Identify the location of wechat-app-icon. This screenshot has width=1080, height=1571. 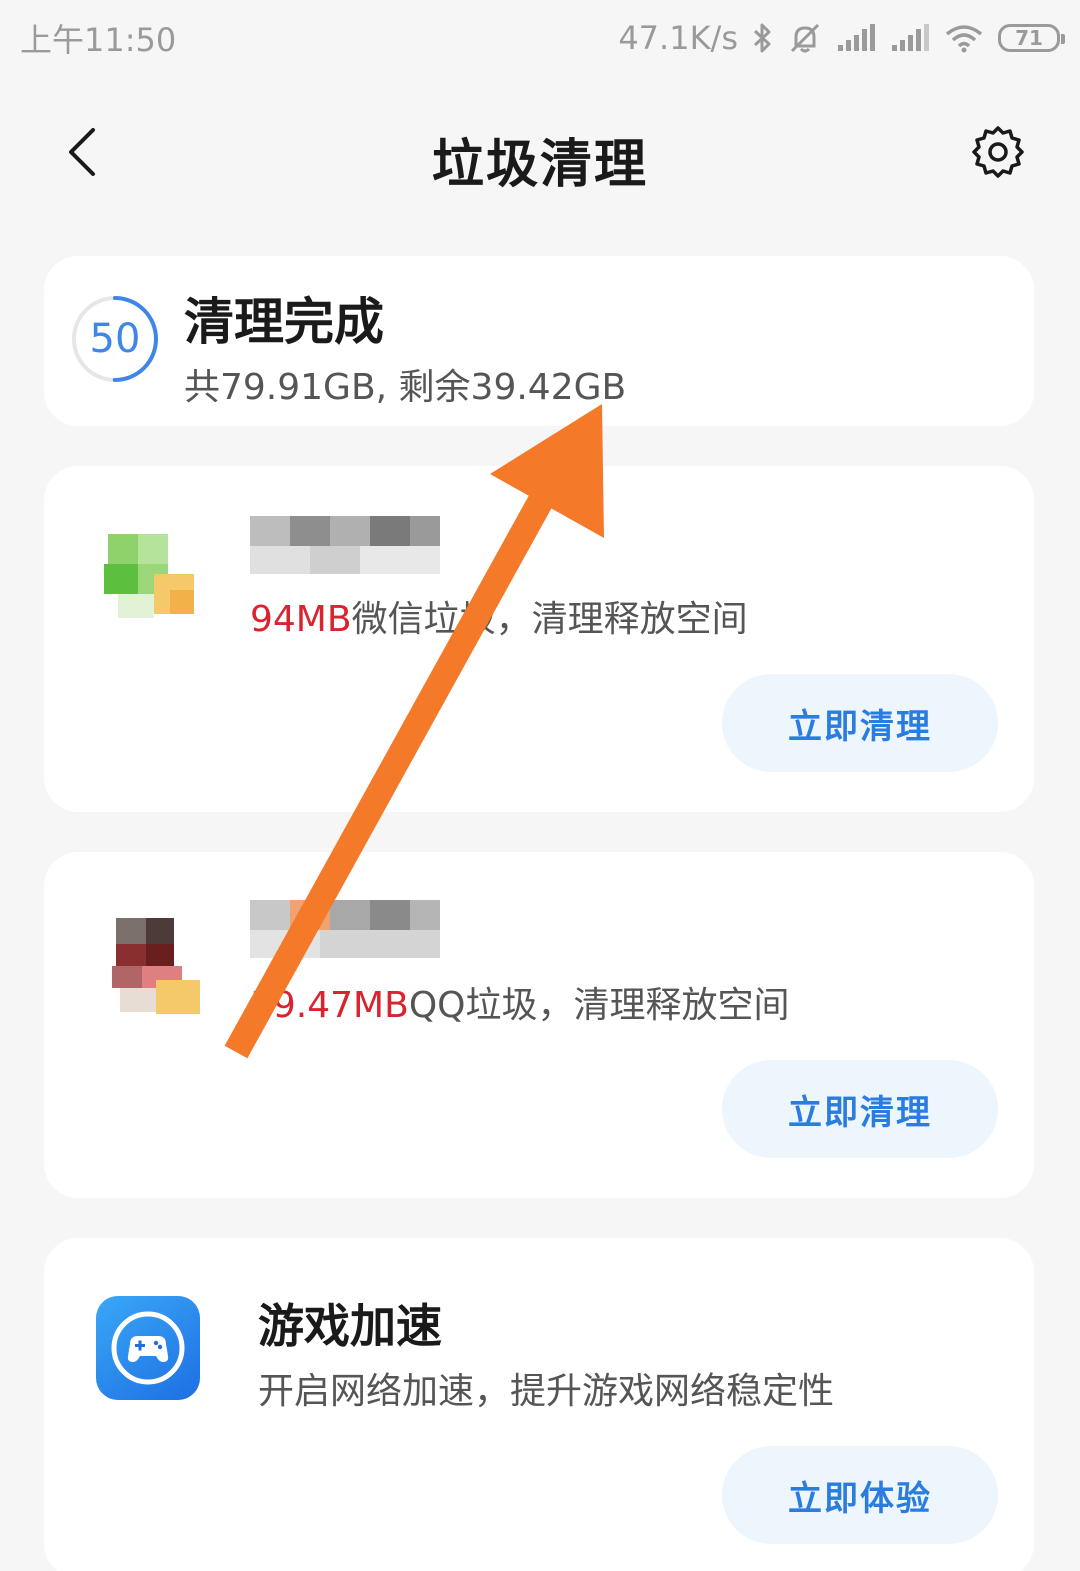
(152, 582).